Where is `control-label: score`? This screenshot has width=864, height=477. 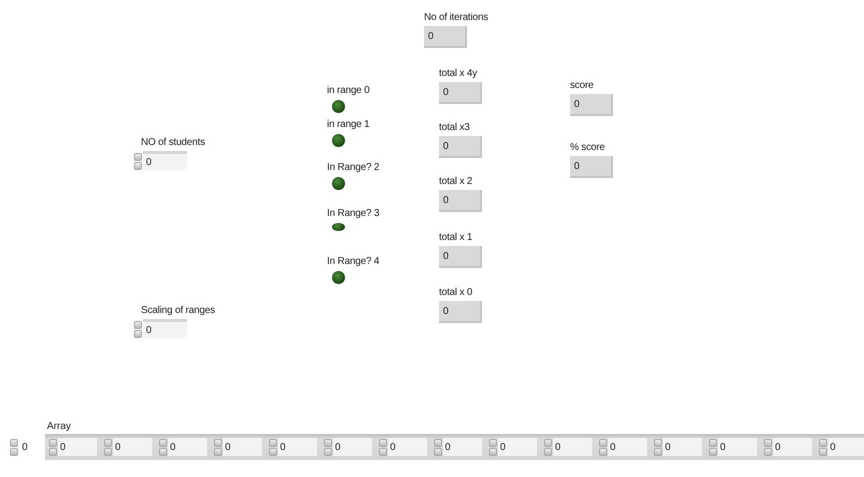
control-label: score is located at coordinates (582, 85).